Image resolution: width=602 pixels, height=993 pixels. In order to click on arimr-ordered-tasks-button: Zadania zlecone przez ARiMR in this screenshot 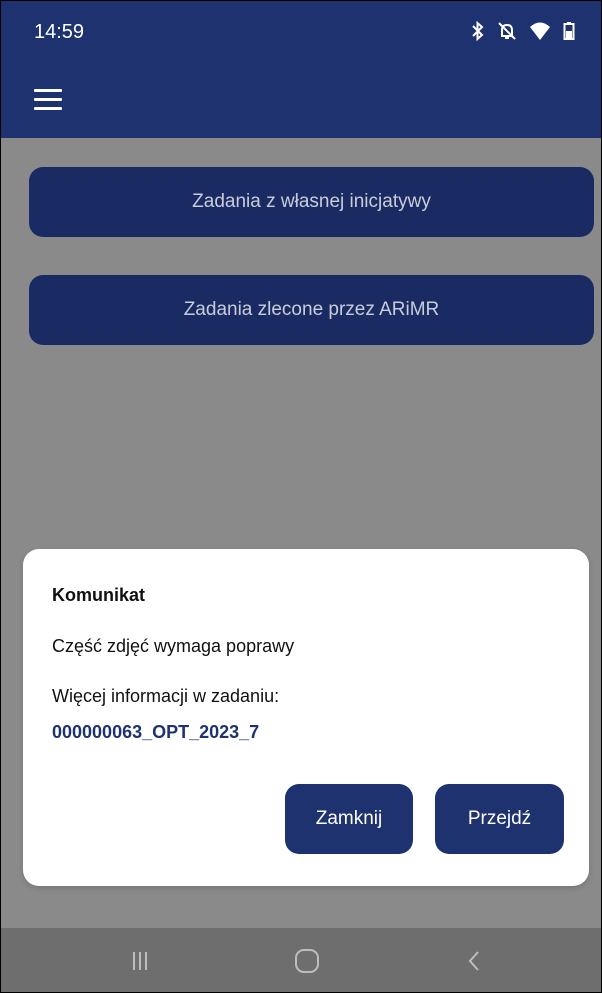, I will do `click(311, 310)`.